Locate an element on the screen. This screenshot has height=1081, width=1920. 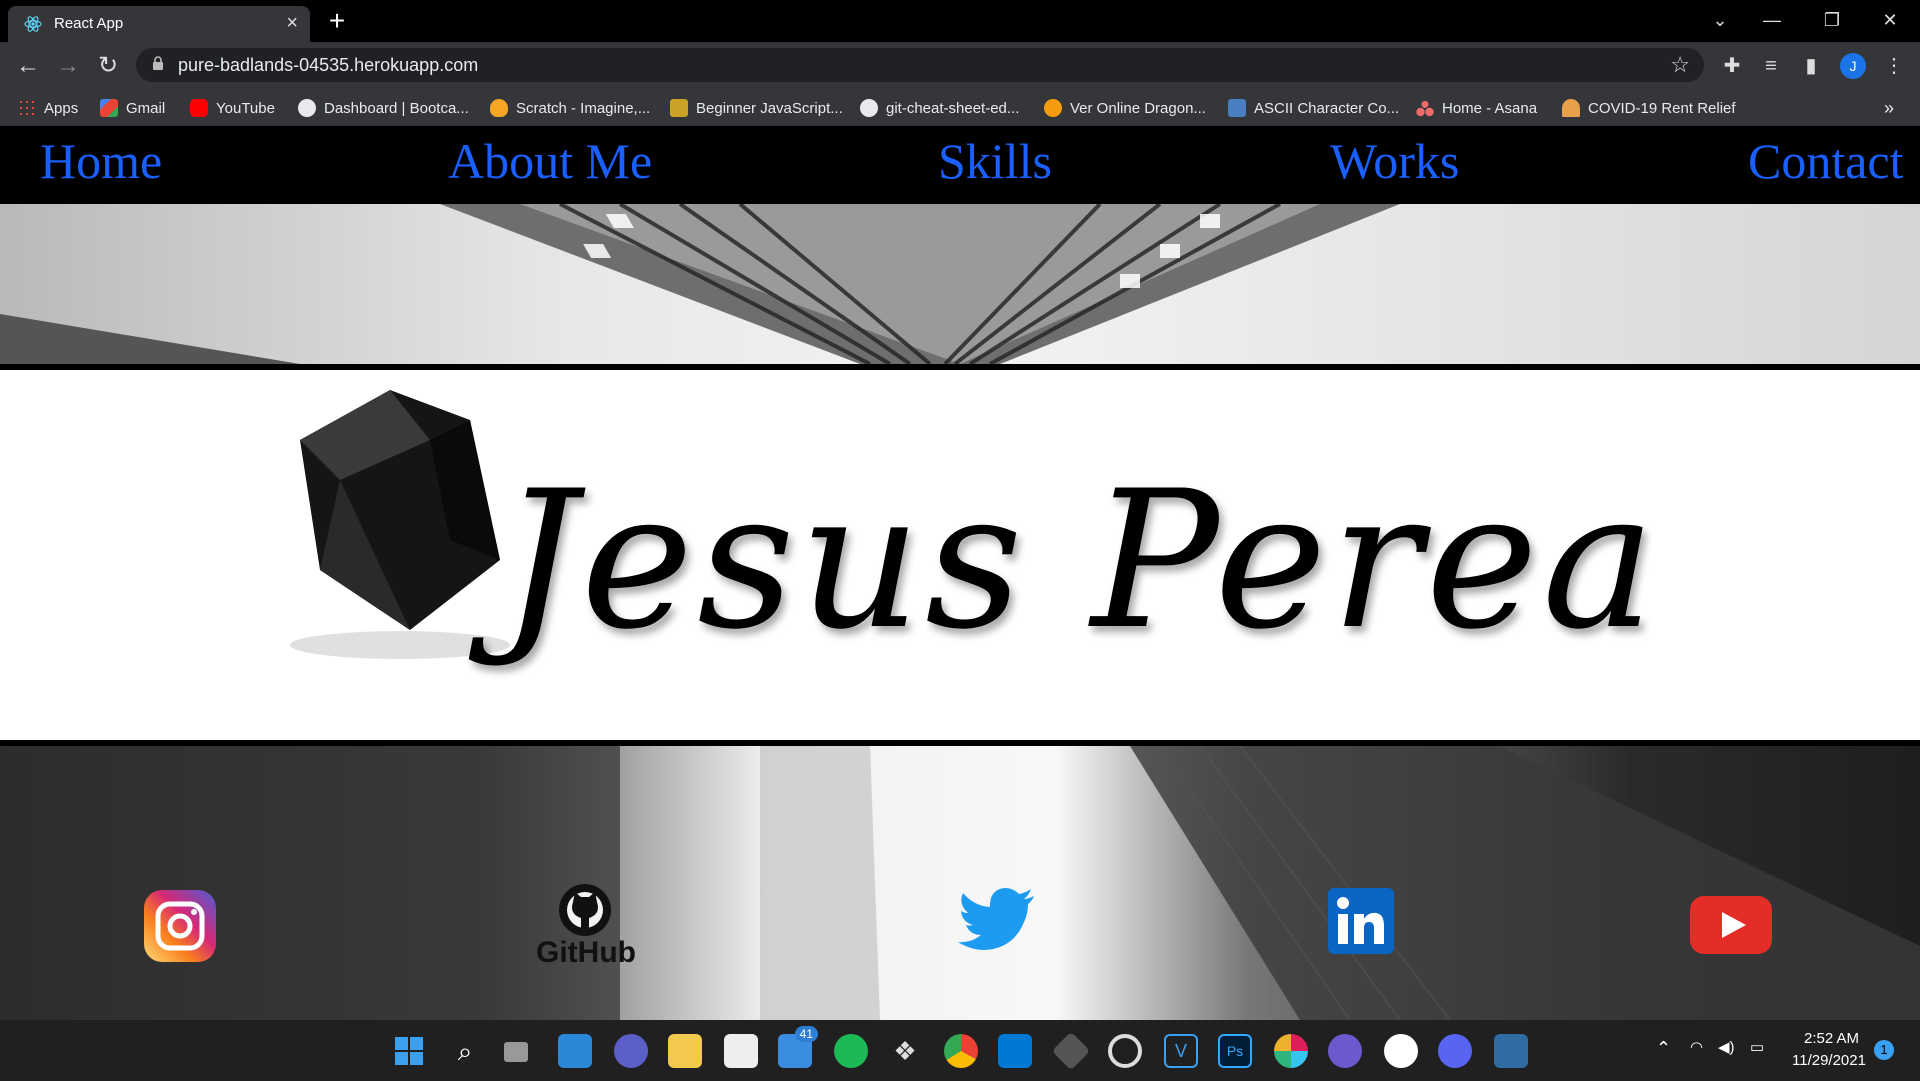
top-banner-image is located at coordinates (960, 284).